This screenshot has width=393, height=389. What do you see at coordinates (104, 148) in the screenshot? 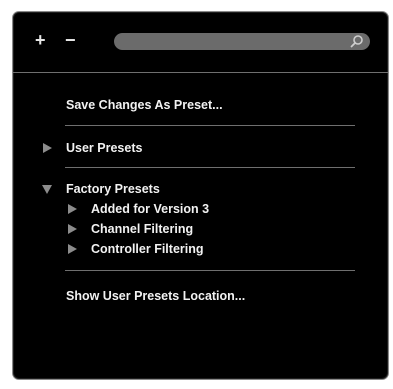
I see `user-presets-label: User Presets` at bounding box center [104, 148].